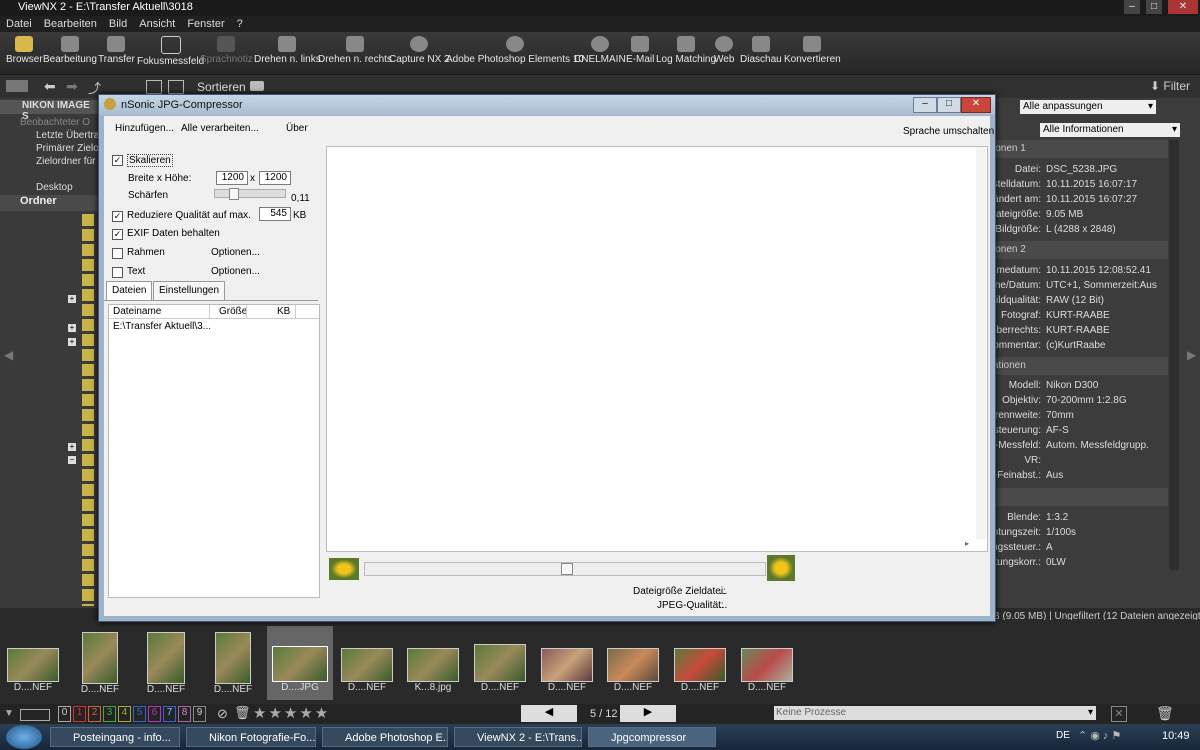 Image resolution: width=1200 pixels, height=750 pixels. What do you see at coordinates (222, 714) in the screenshot?
I see `no-rating-icon: ⊘` at bounding box center [222, 714].